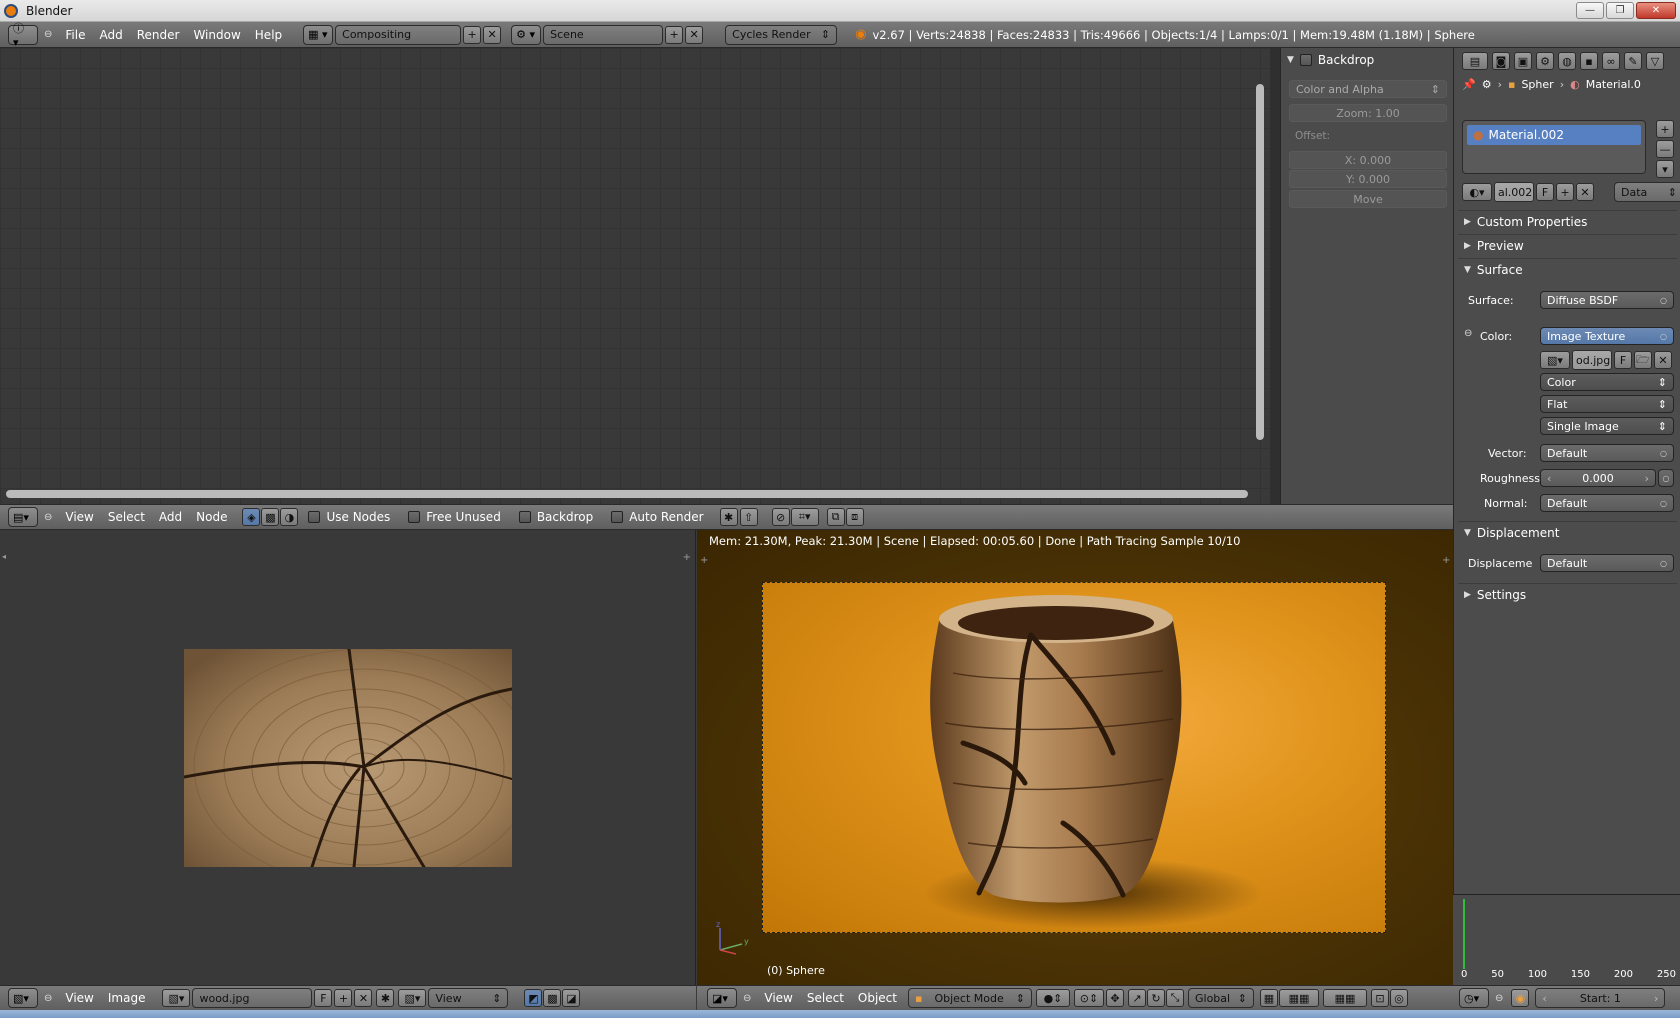 This screenshot has width=1680, height=1018. Describe the element at coordinates (1592, 360) in the screenshot. I see `image-name-field: od.jpg` at that location.